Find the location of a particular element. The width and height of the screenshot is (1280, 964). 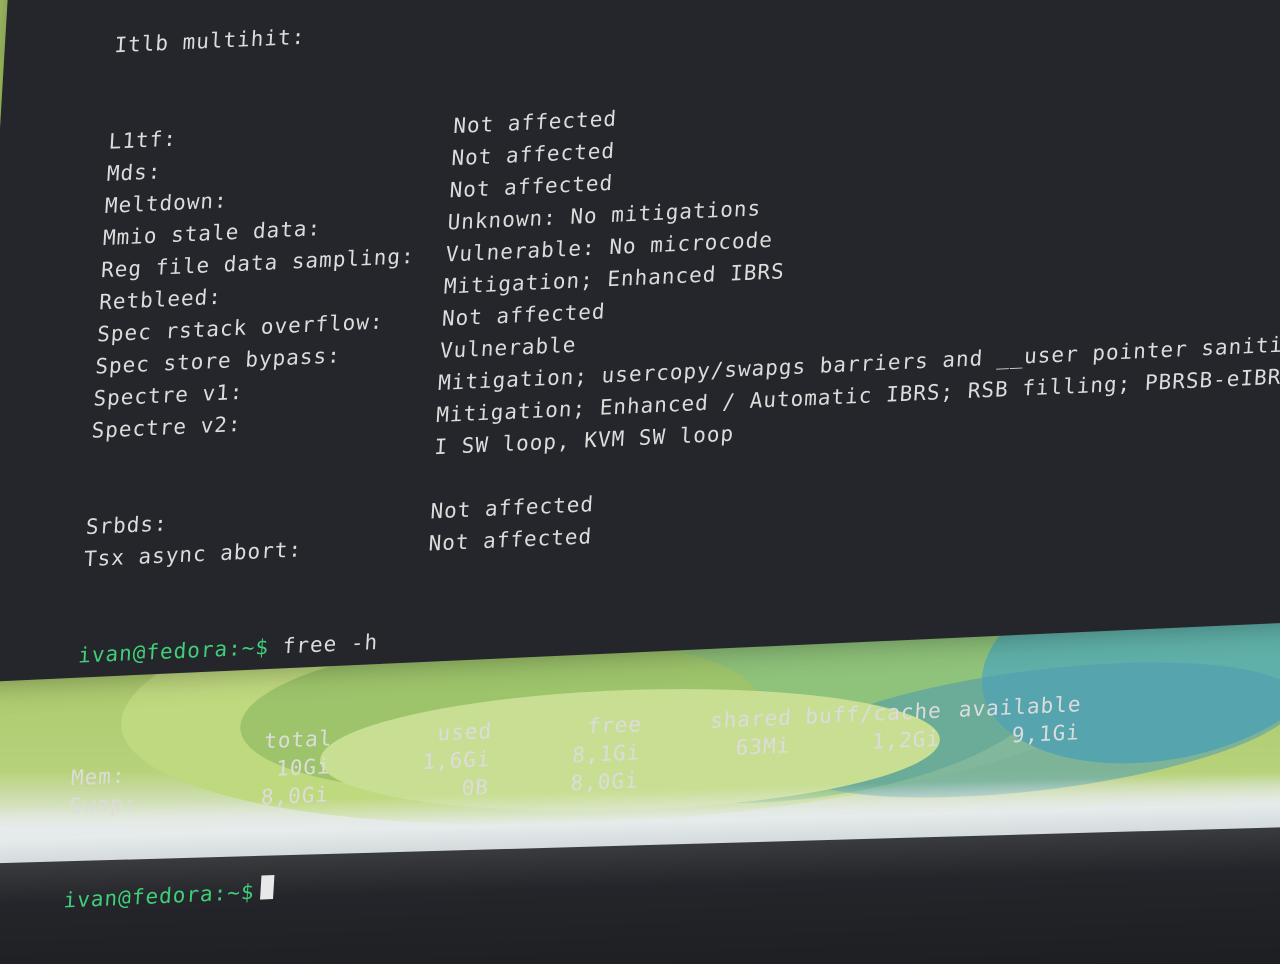

table-cell: 0B is located at coordinates (475, 788).